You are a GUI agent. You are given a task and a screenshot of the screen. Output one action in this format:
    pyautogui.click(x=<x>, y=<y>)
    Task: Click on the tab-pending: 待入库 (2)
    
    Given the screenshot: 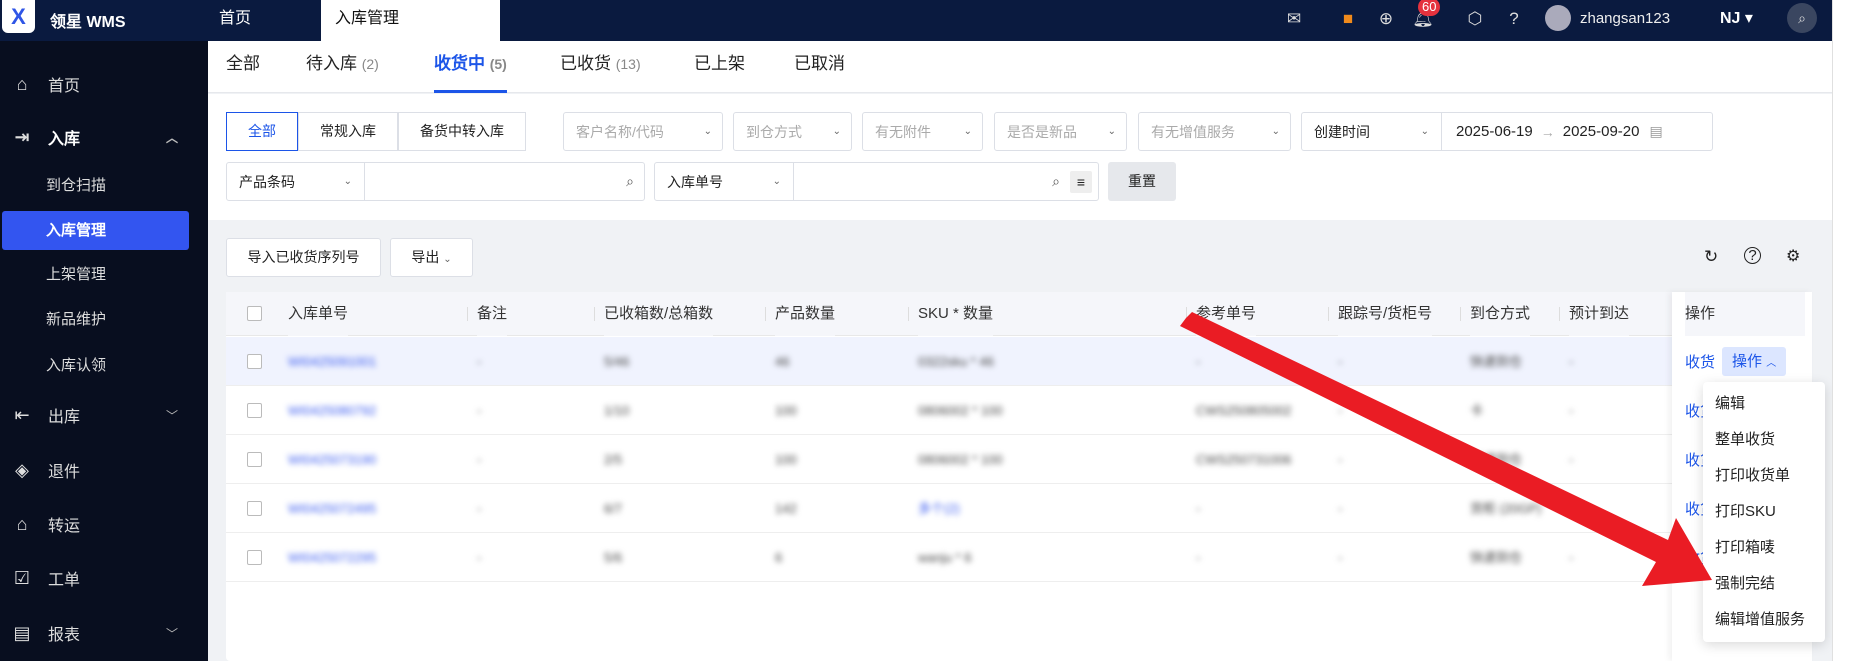 What is the action you would take?
    pyautogui.click(x=342, y=71)
    